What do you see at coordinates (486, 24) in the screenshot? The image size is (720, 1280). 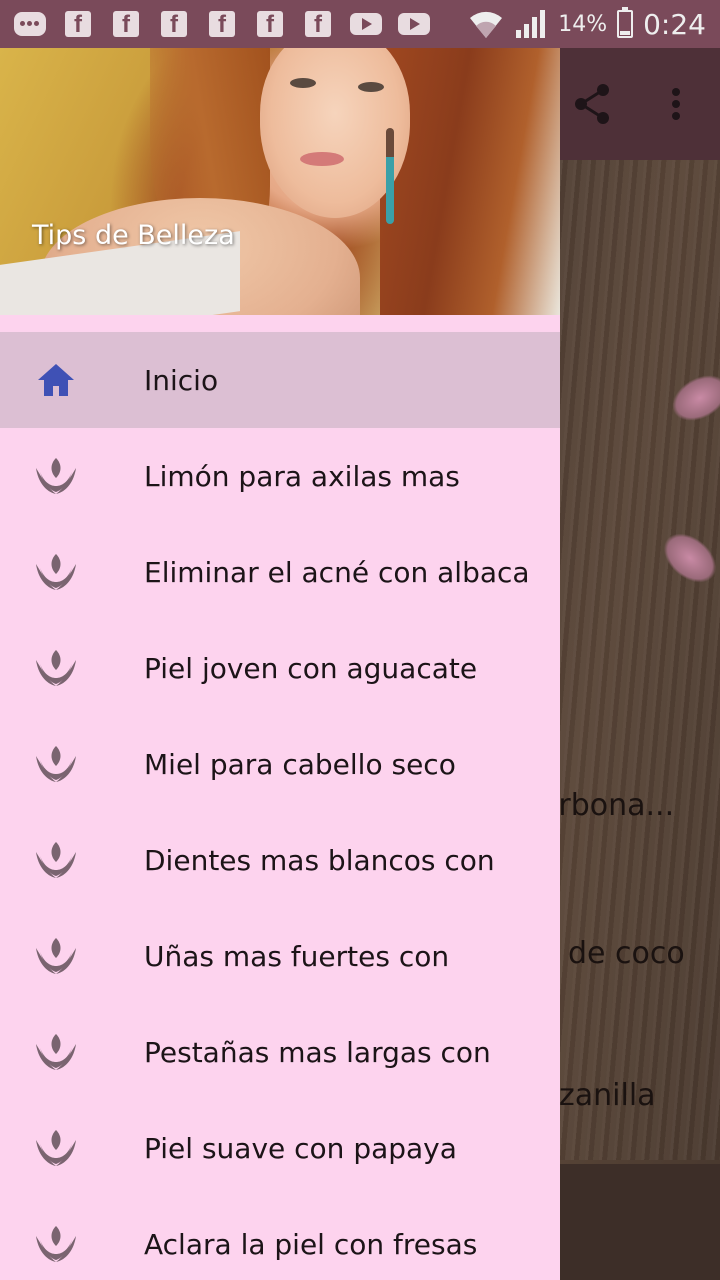 I see `wifi-icon` at bounding box center [486, 24].